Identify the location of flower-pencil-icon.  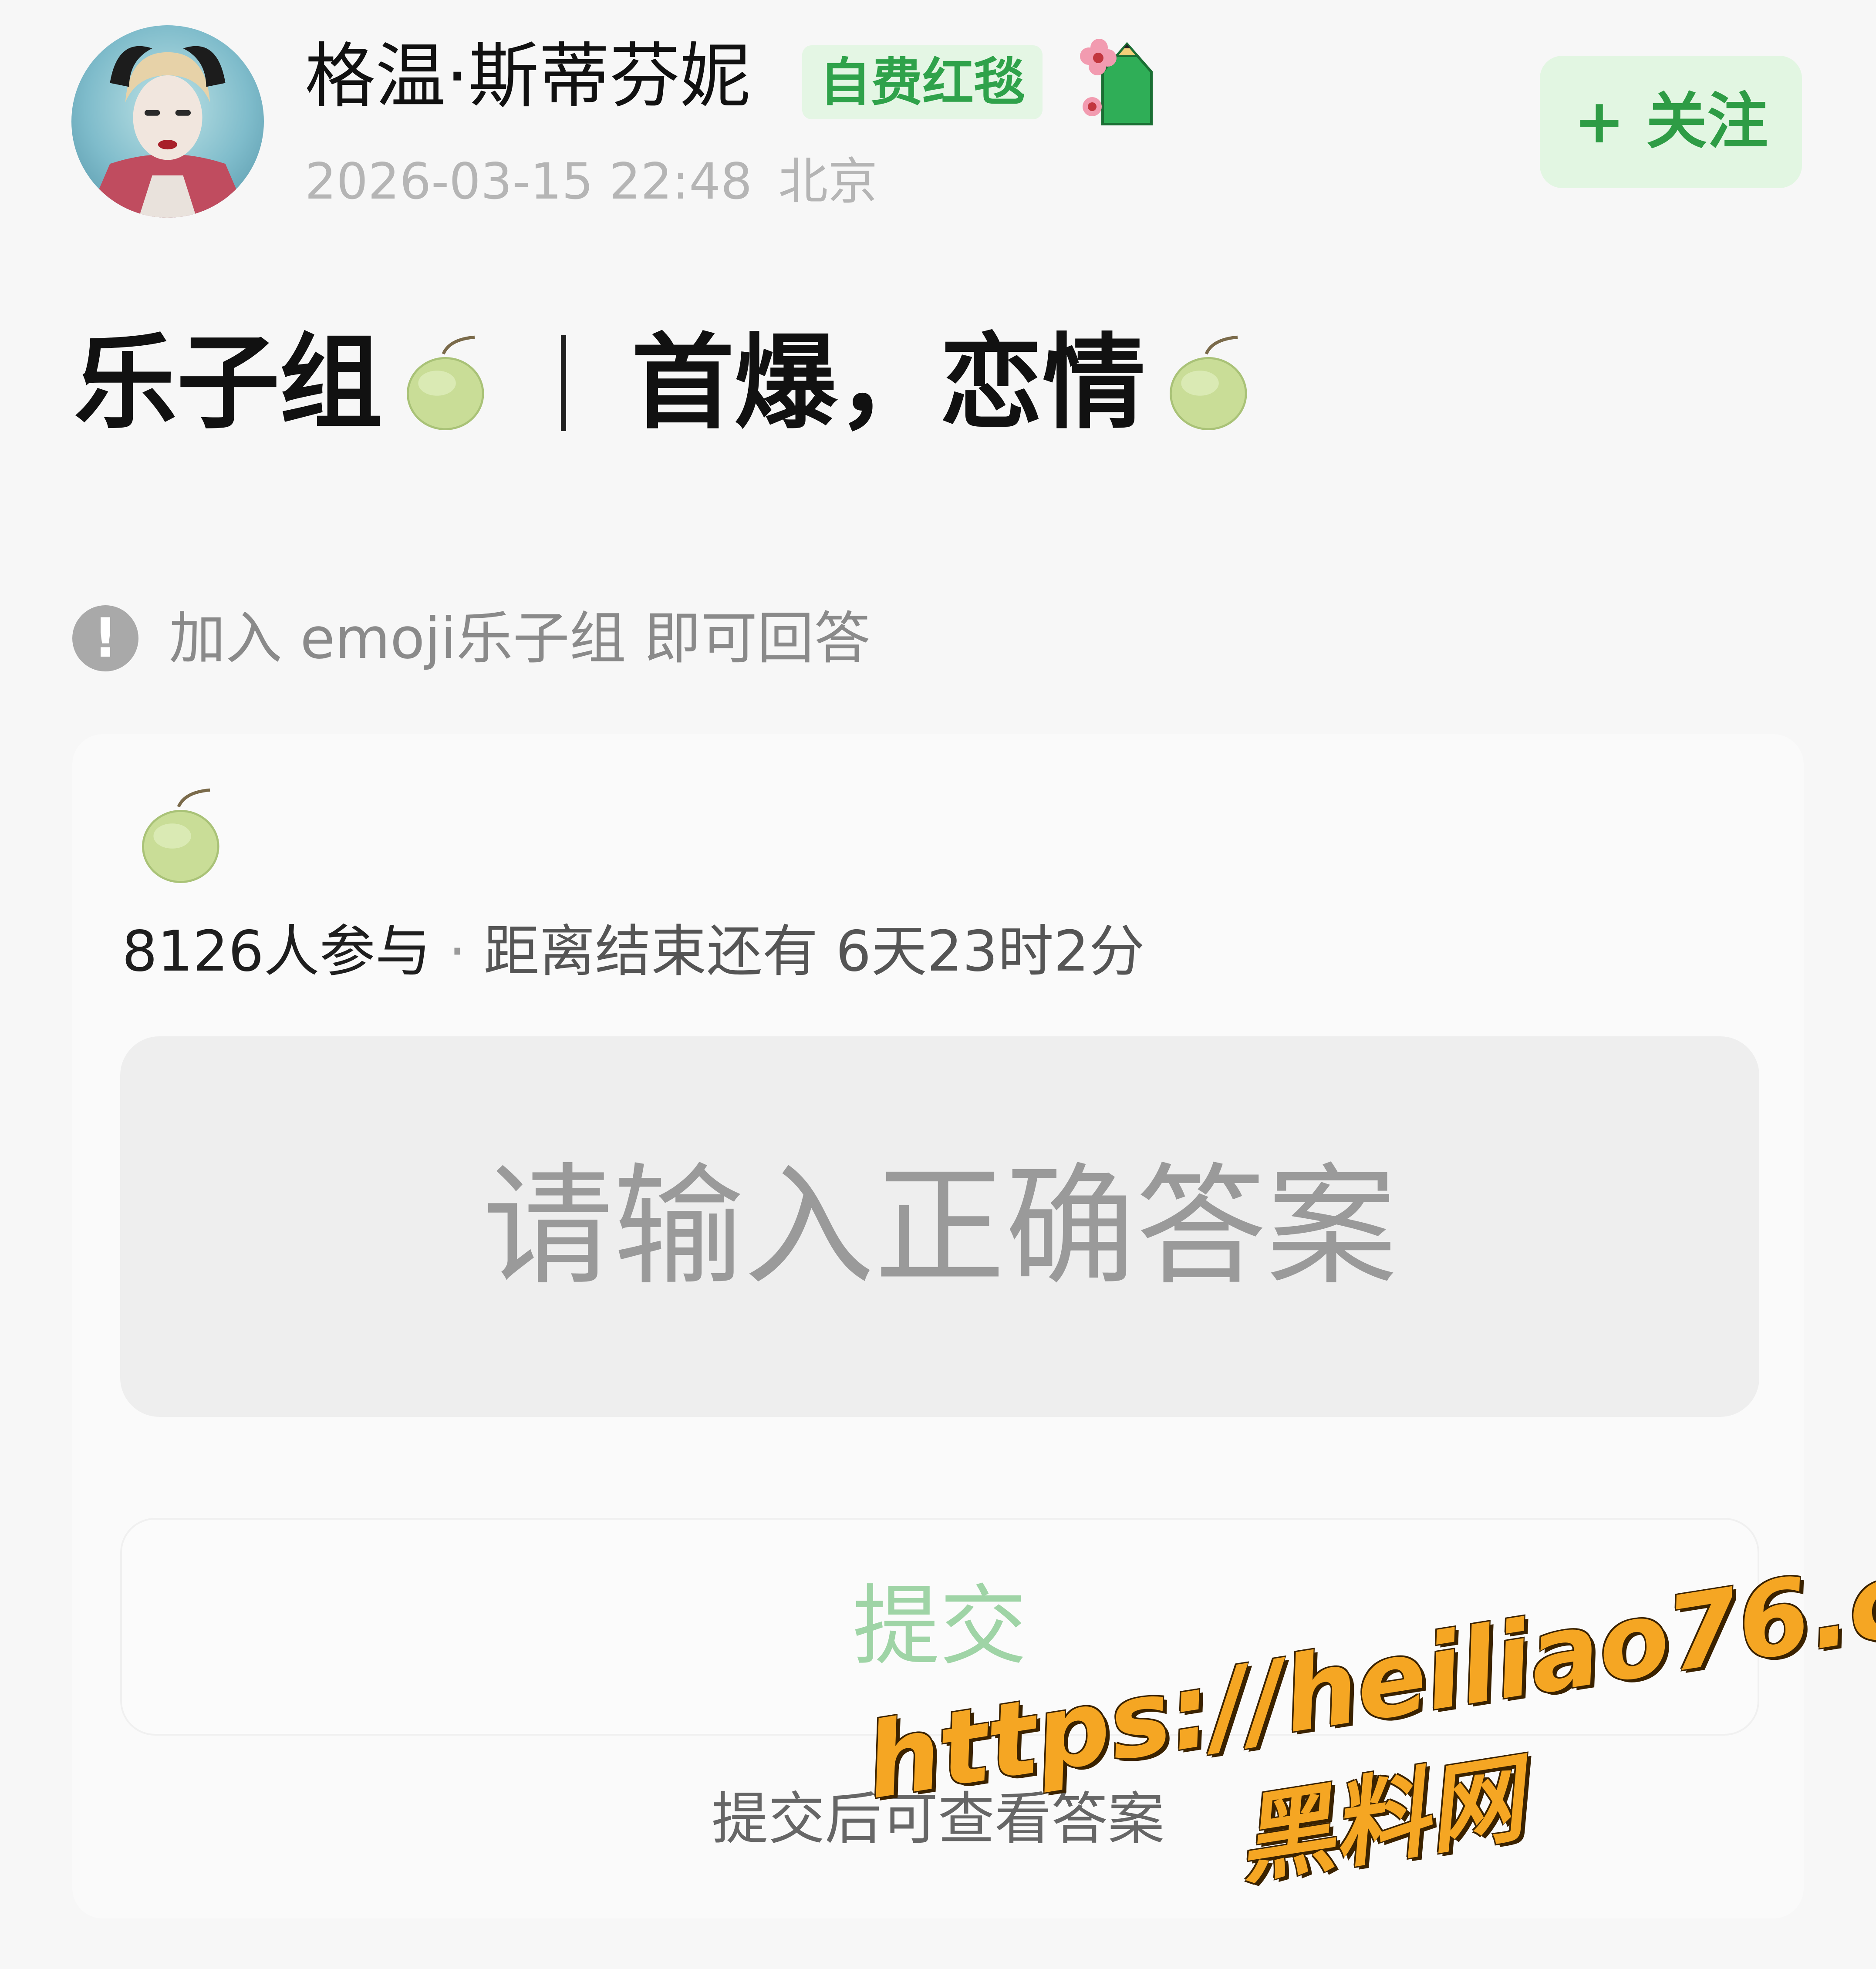
(1120, 82).